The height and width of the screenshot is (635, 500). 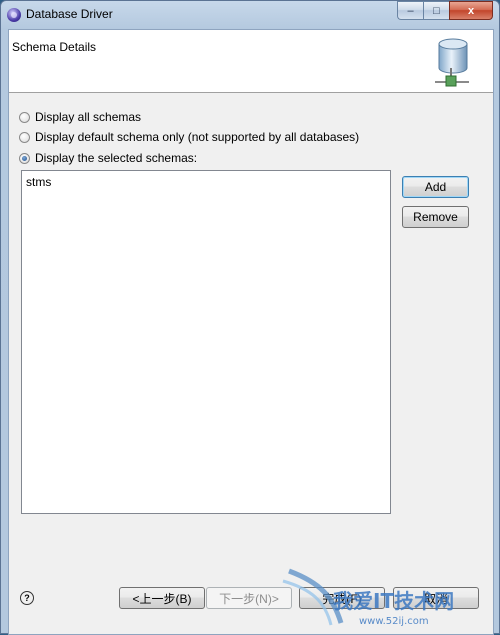 I want to click on title-bar: Database Driver – □ x, so click(x=250, y=15).